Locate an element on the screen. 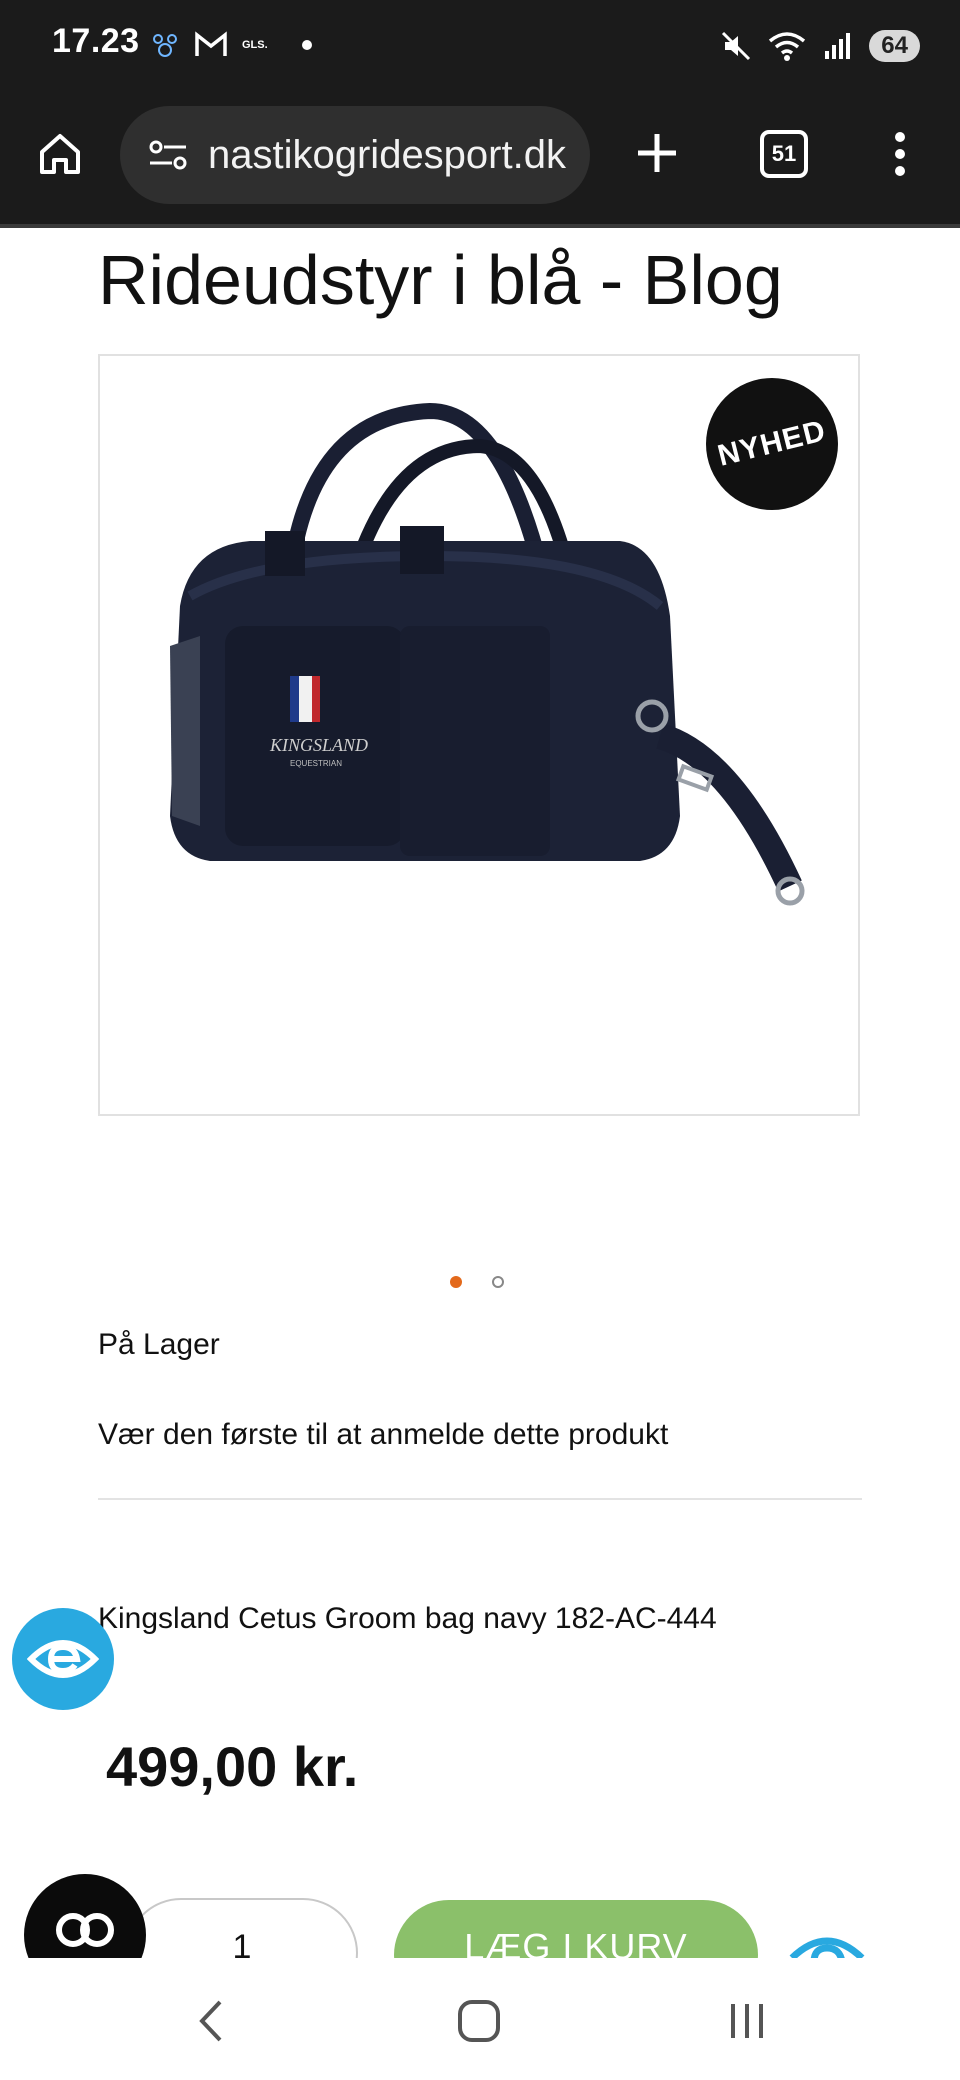 This screenshot has height=2080, width=960. new-badge-text: NYHED is located at coordinates (772, 443).